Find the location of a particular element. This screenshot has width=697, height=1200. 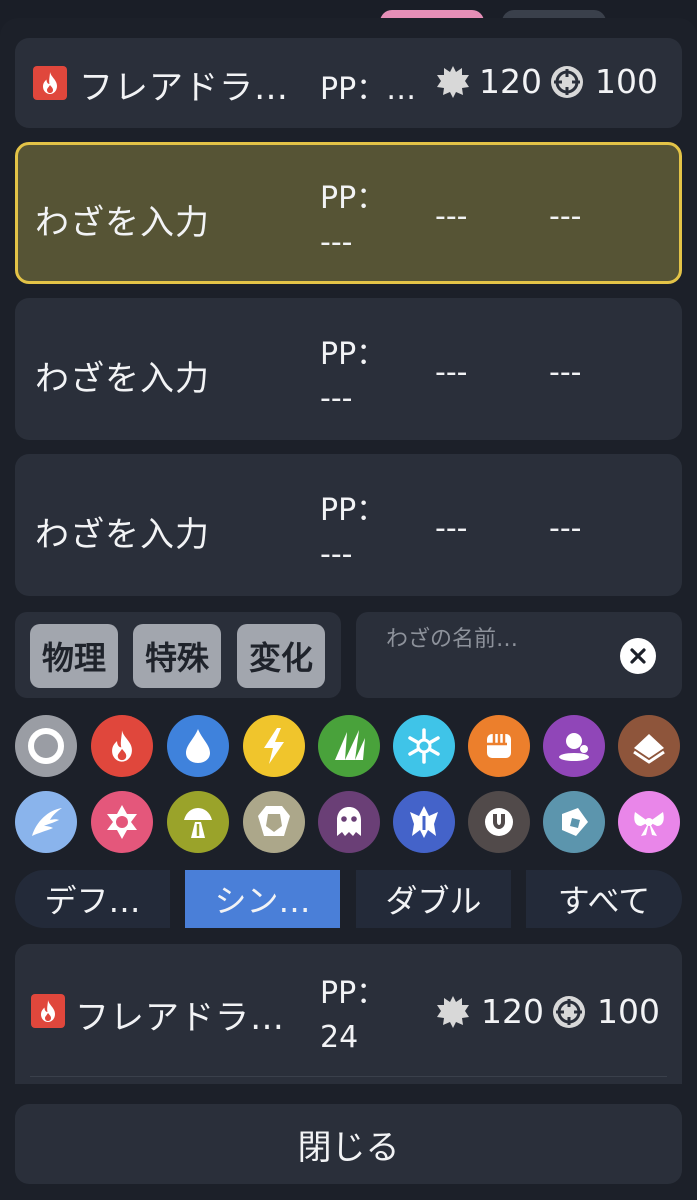

move-slot-3: わざを入力 PP： --- --- --- is located at coordinates (348, 369).